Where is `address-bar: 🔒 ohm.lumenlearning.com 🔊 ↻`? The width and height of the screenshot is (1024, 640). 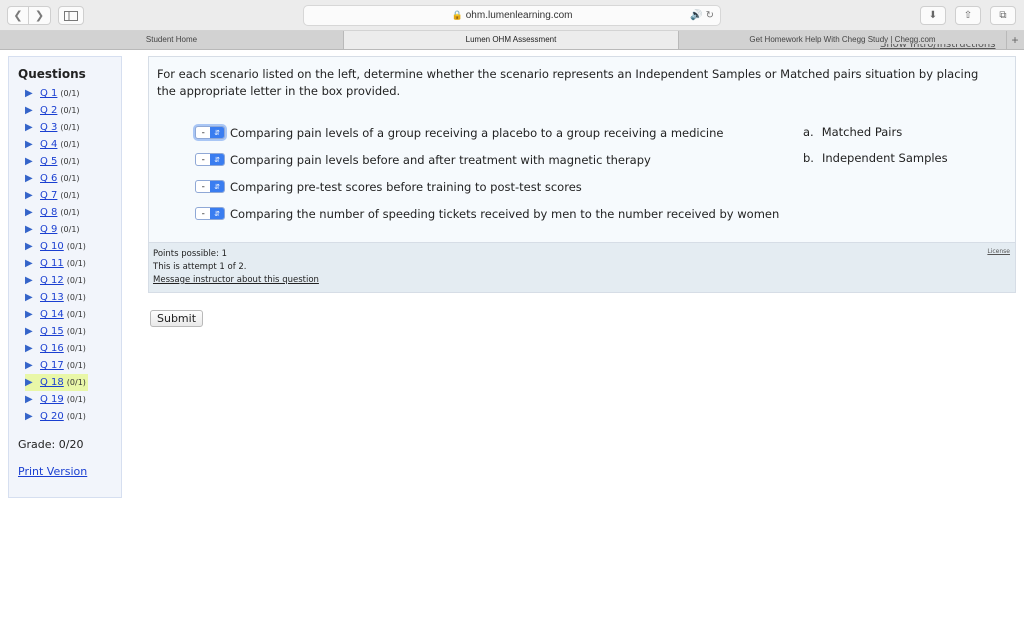 address-bar: 🔒 ohm.lumenlearning.com 🔊 ↻ is located at coordinates (512, 15).